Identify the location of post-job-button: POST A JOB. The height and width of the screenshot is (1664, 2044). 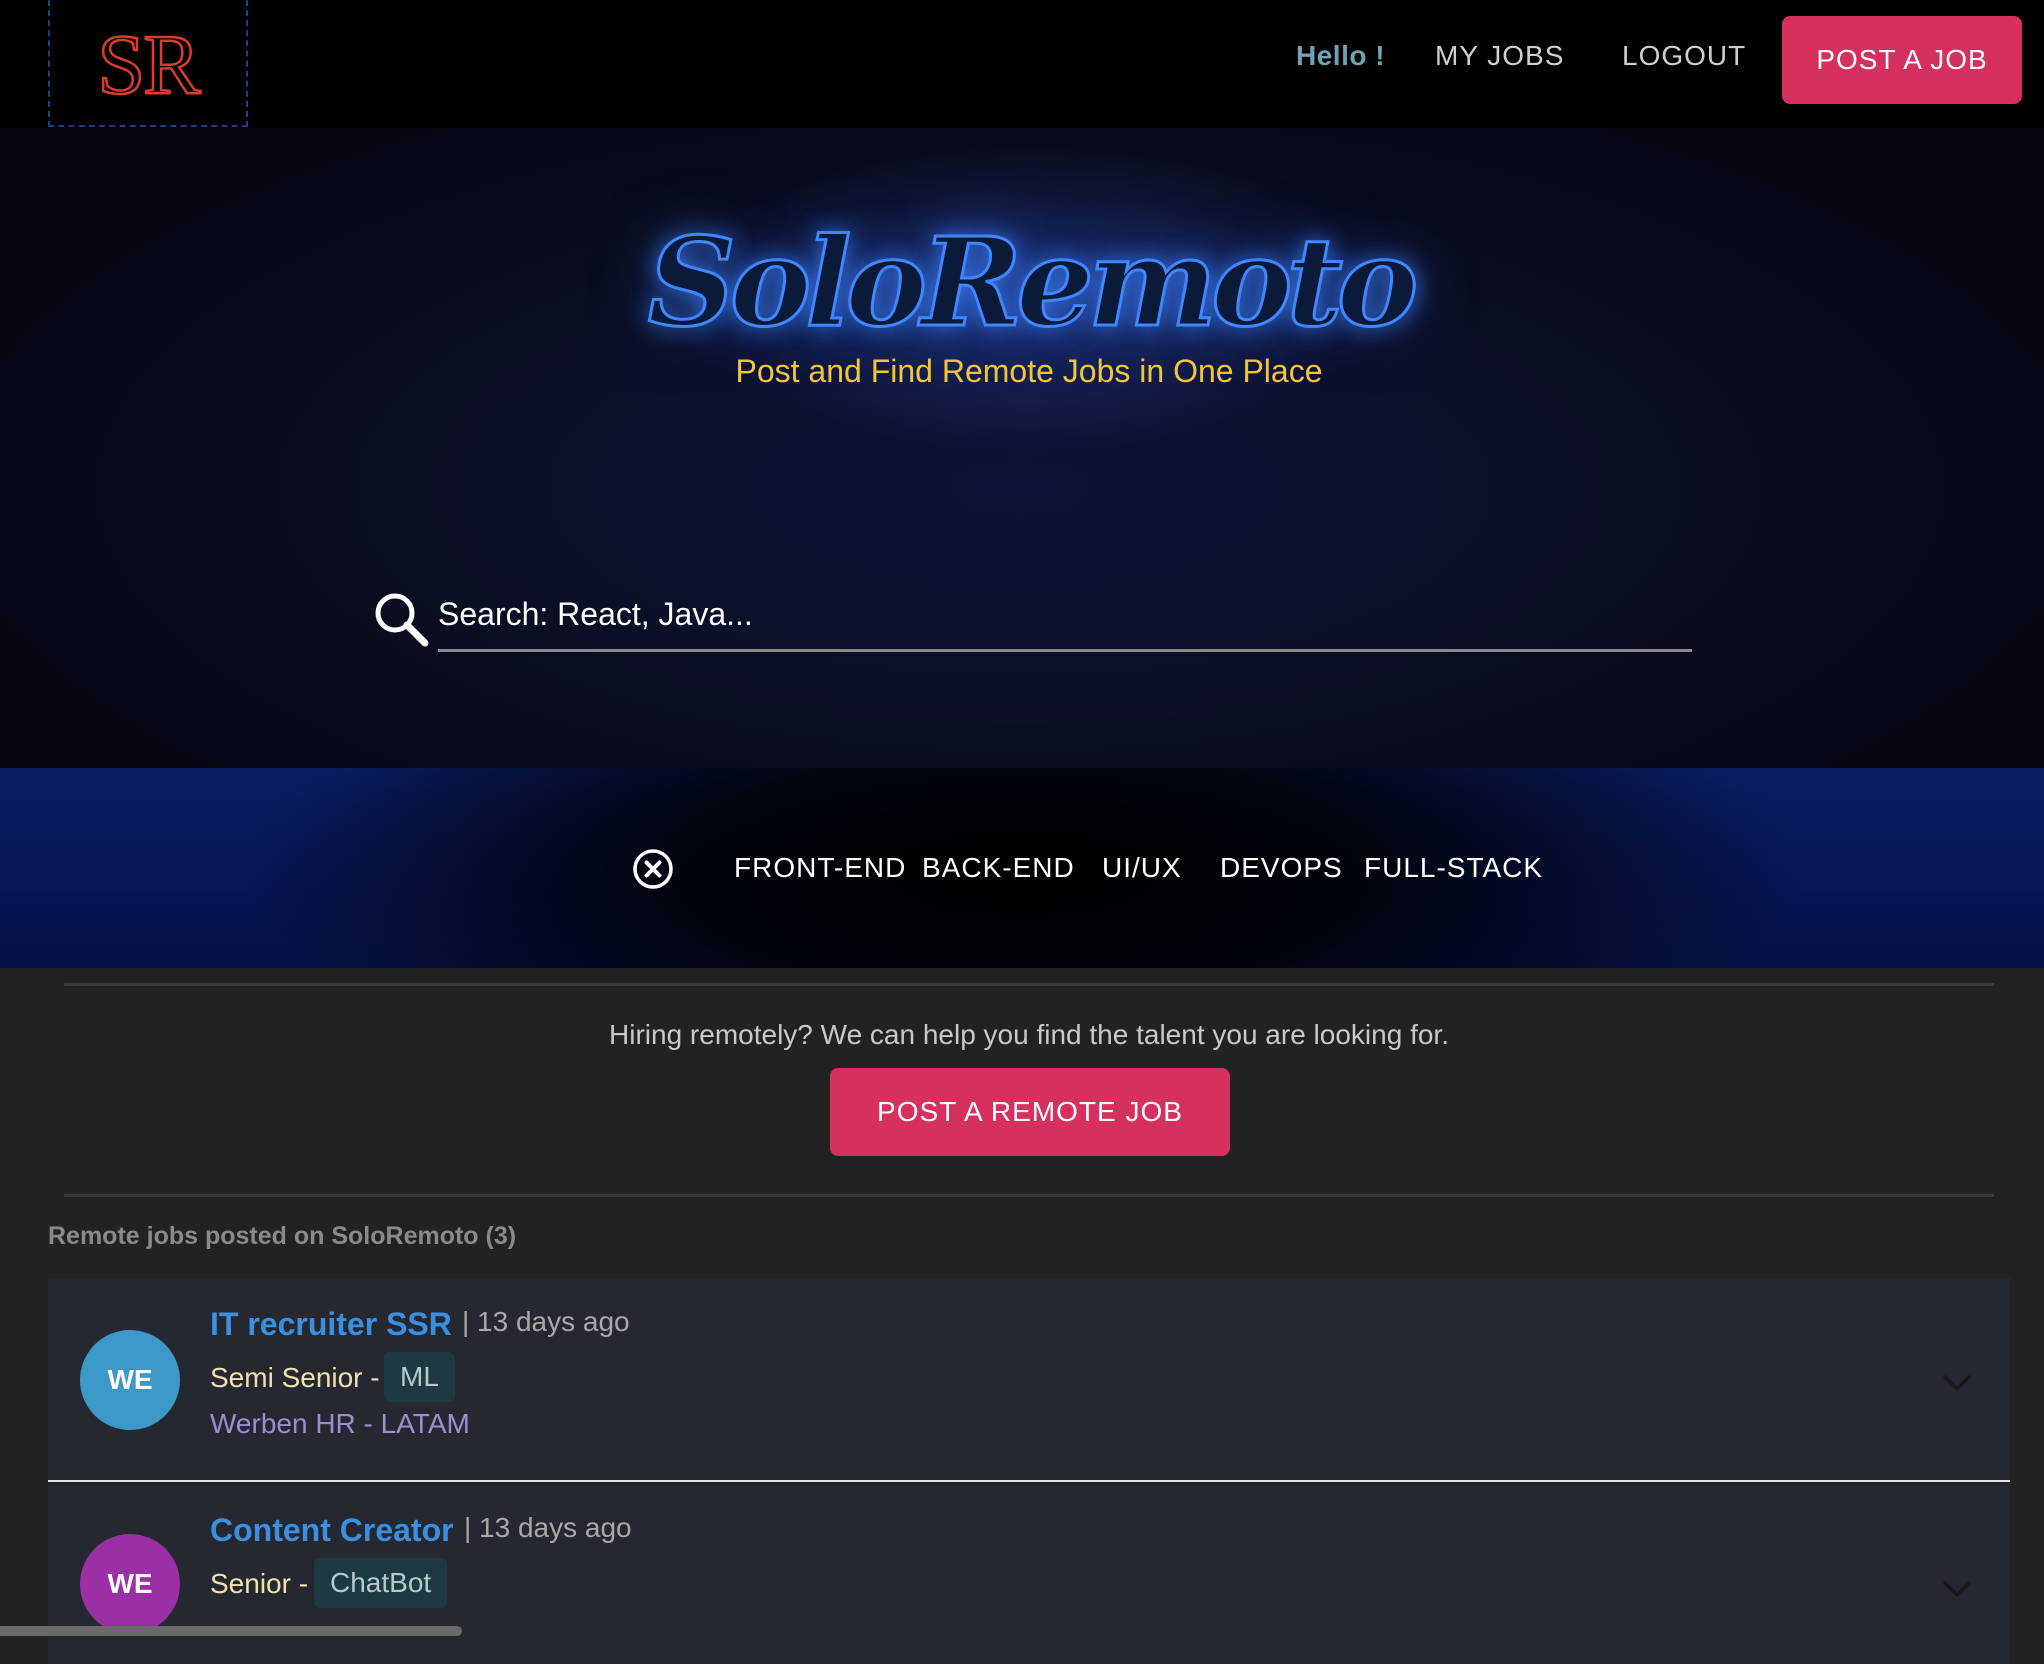
(1902, 60).